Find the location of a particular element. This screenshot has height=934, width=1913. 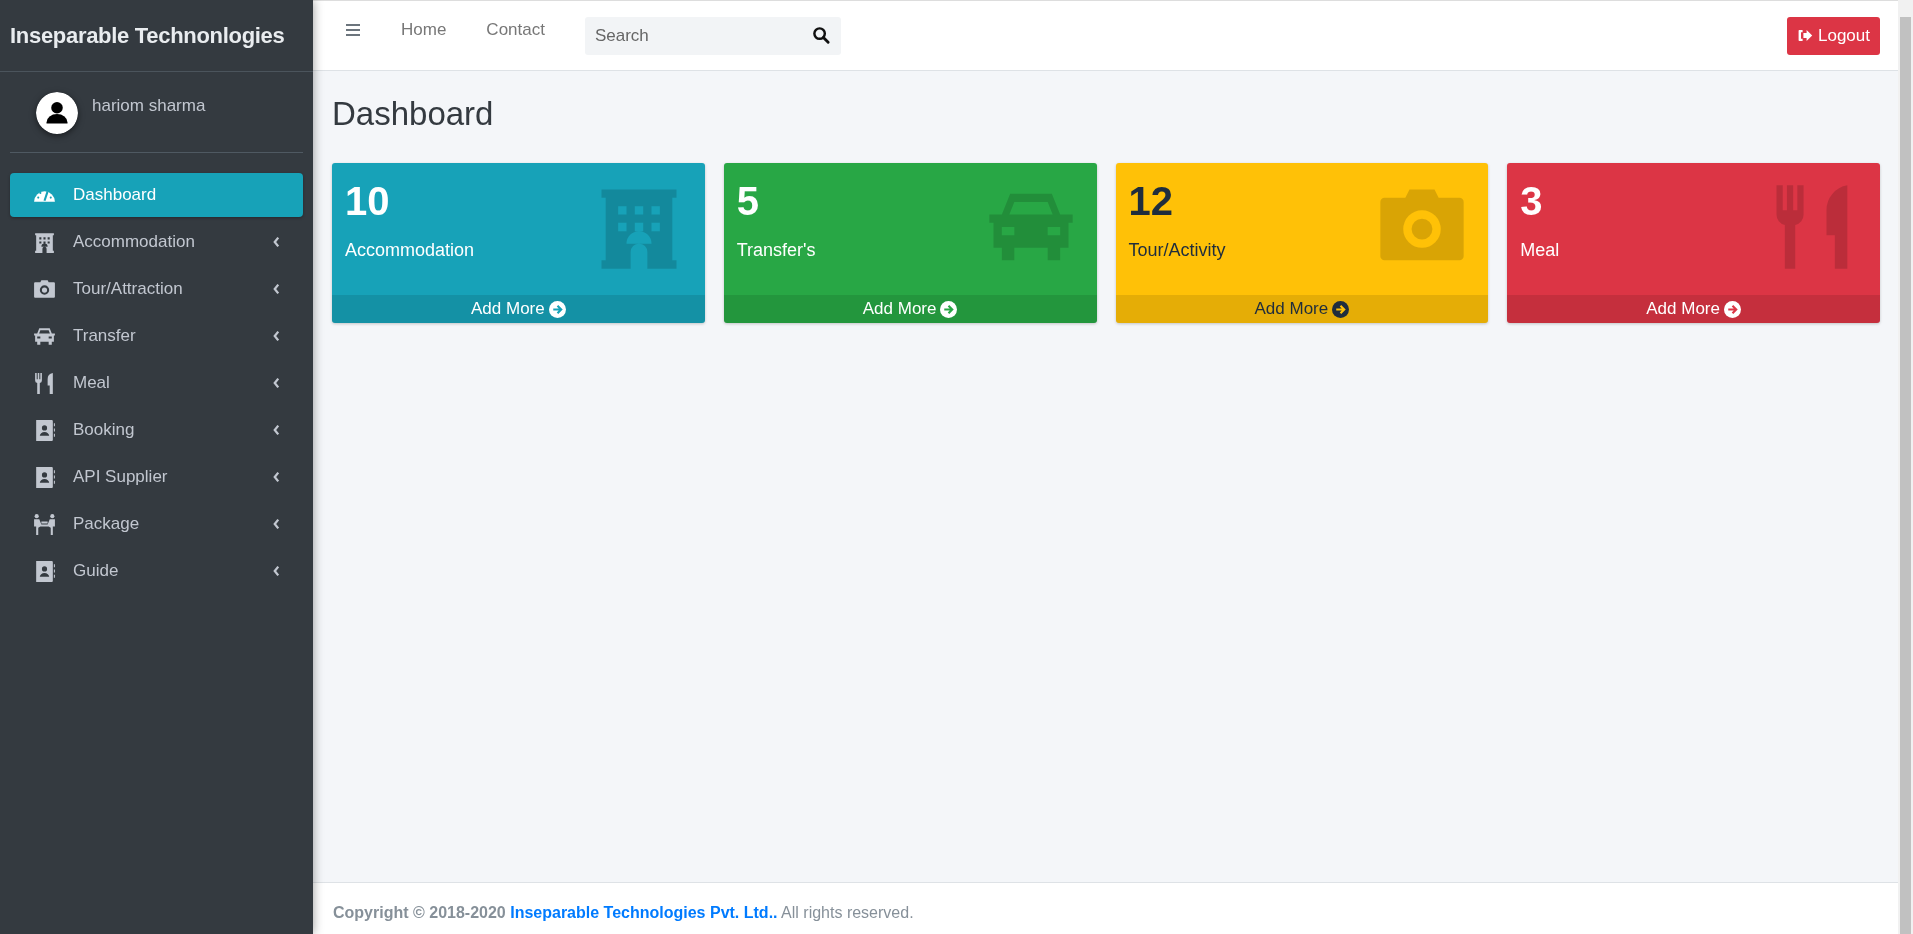

scrollbar is located at coordinates (1905, 467).